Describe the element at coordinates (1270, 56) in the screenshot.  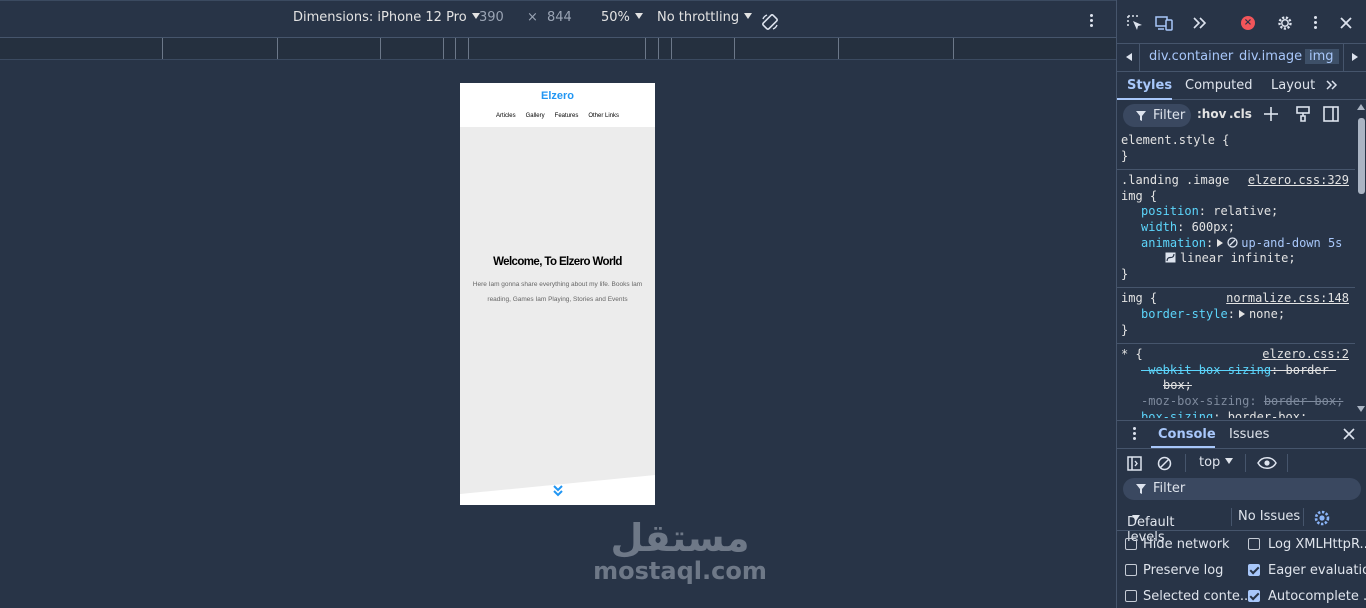
I see `breadcrumb-item: div.image` at that location.